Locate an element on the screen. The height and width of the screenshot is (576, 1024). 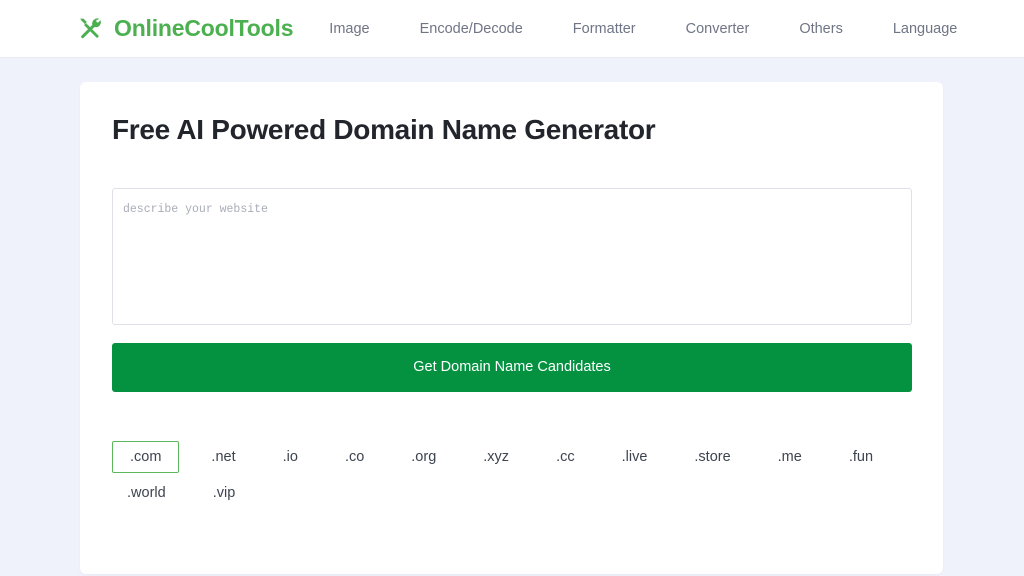
tld-chip-store: .store is located at coordinates (712, 457).